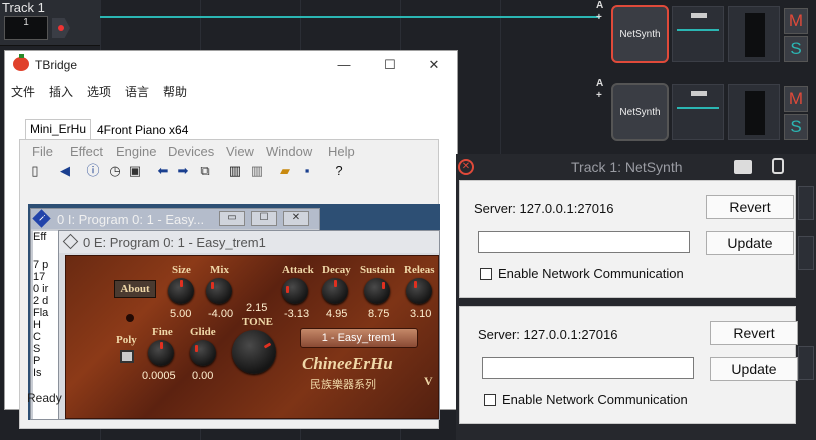 This screenshot has height=440, width=816. I want to click on help-icon: ?, so click(339, 171).